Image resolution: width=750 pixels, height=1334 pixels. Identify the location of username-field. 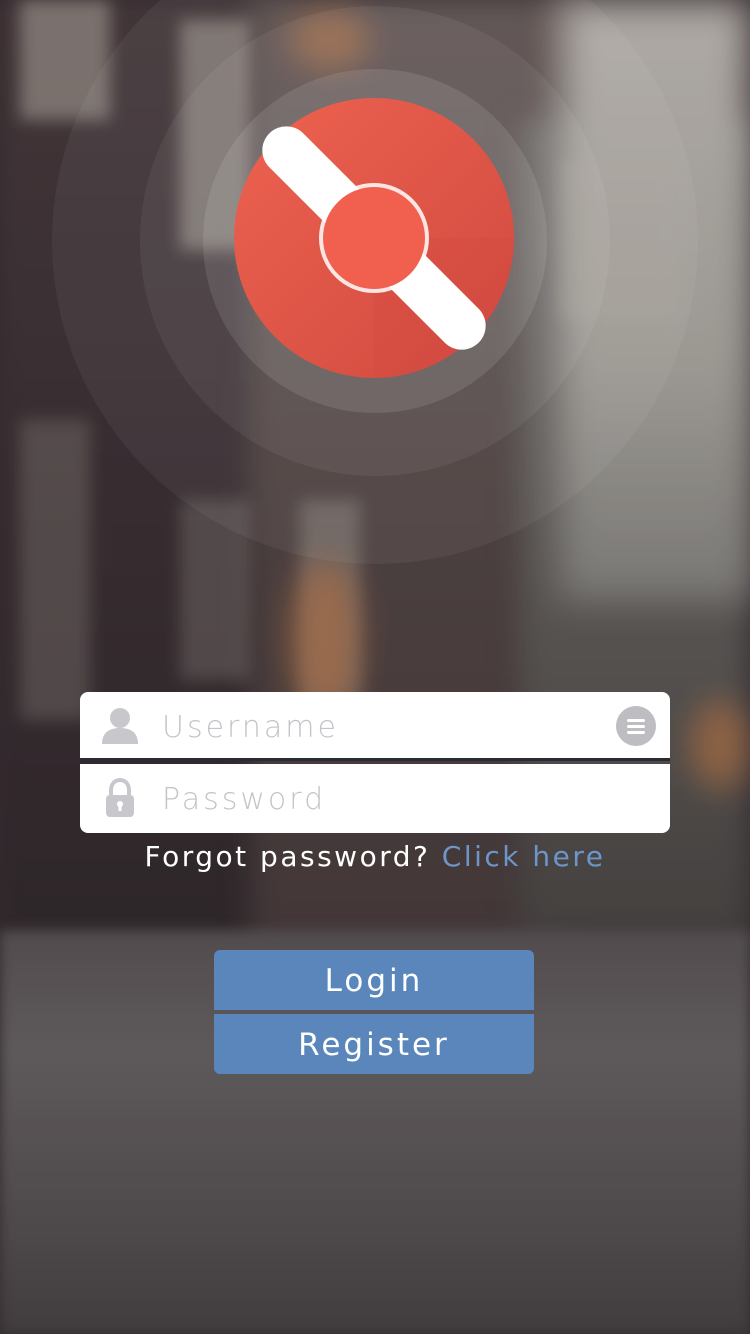
(375, 726).